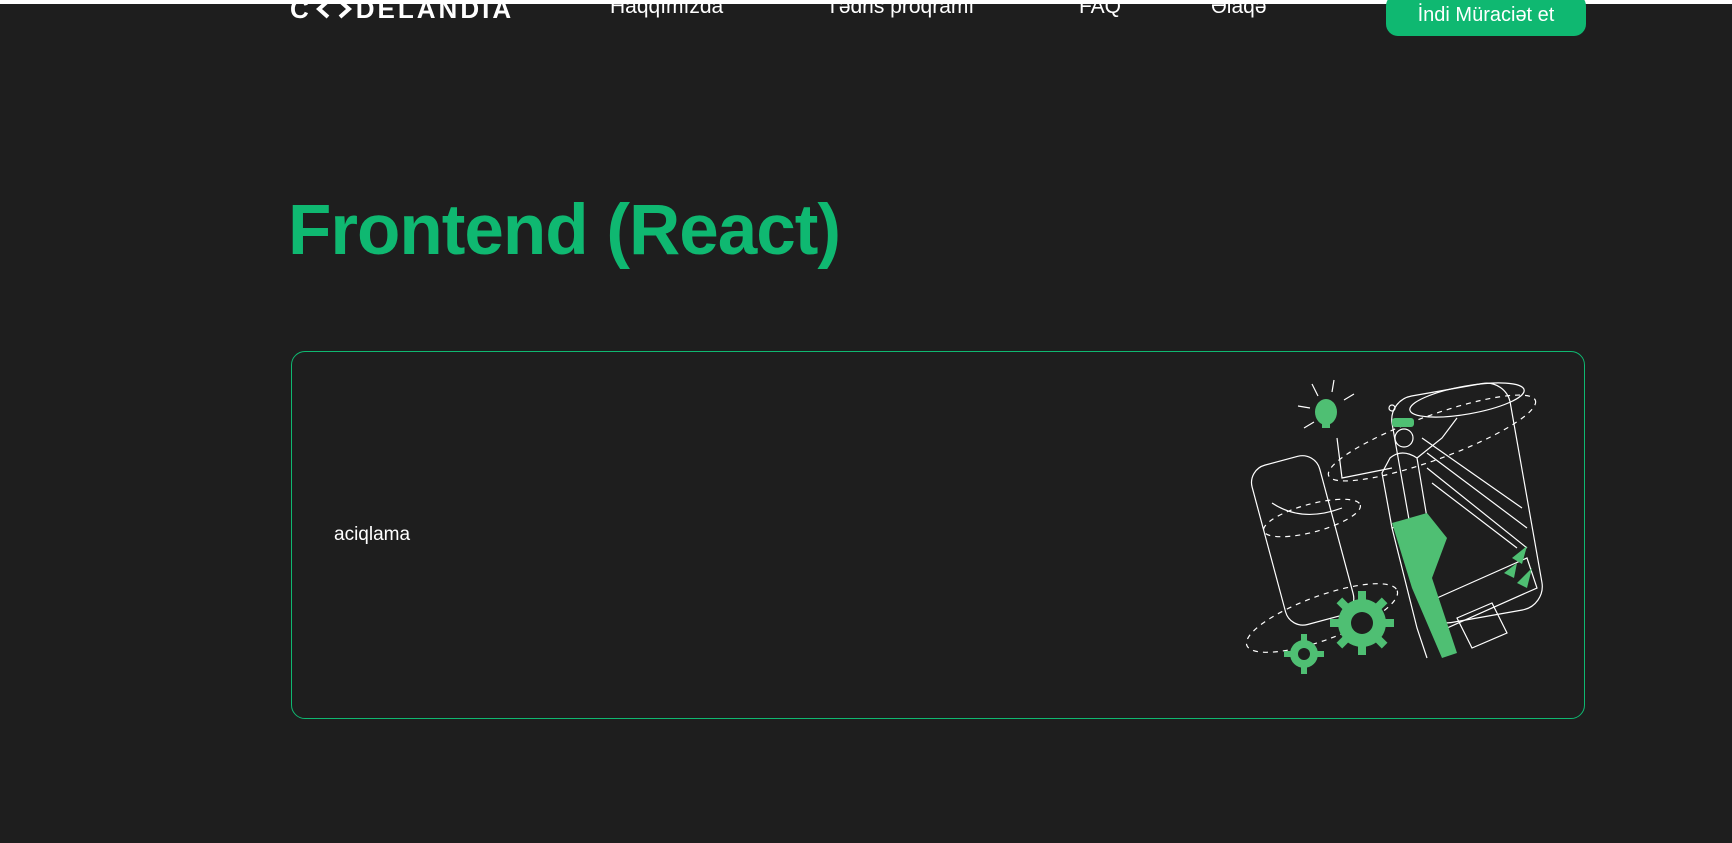  What do you see at coordinates (333, 9) in the screenshot?
I see `code-brackets-icon` at bounding box center [333, 9].